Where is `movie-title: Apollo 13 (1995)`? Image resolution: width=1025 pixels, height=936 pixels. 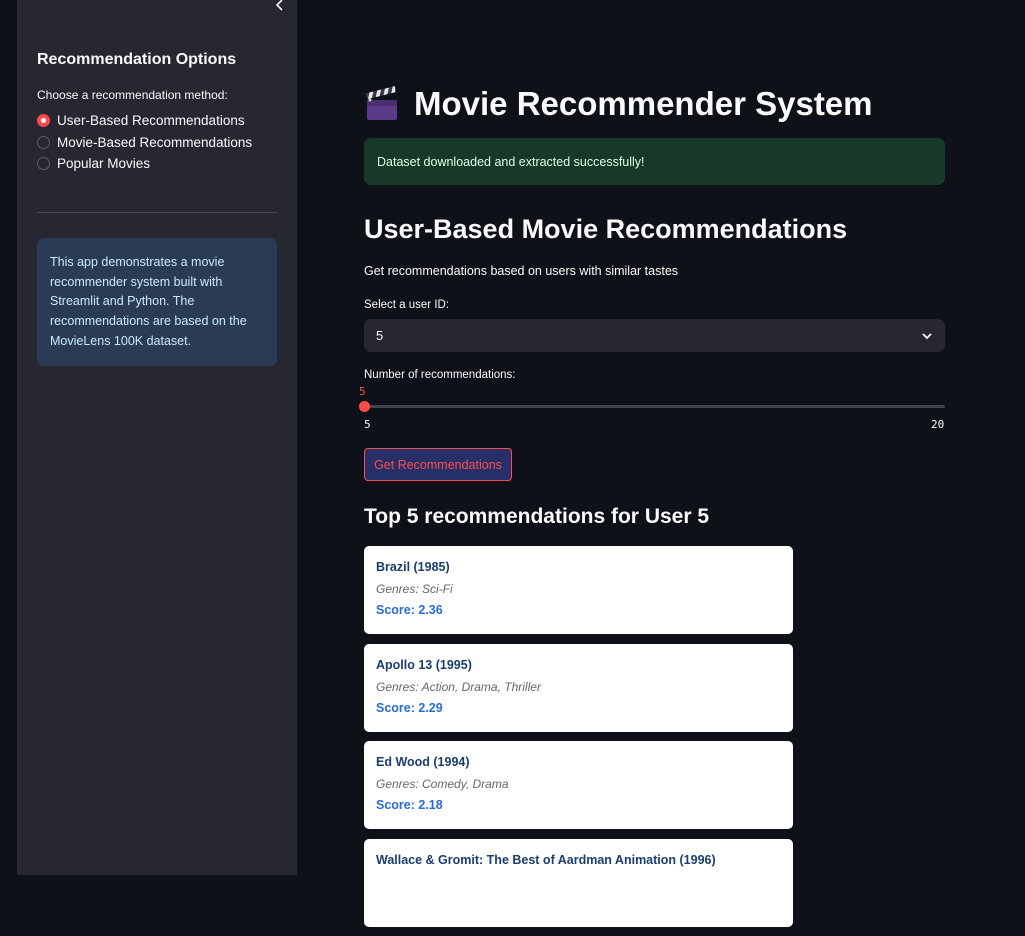 movie-title: Apollo 13 (1995) is located at coordinates (424, 664).